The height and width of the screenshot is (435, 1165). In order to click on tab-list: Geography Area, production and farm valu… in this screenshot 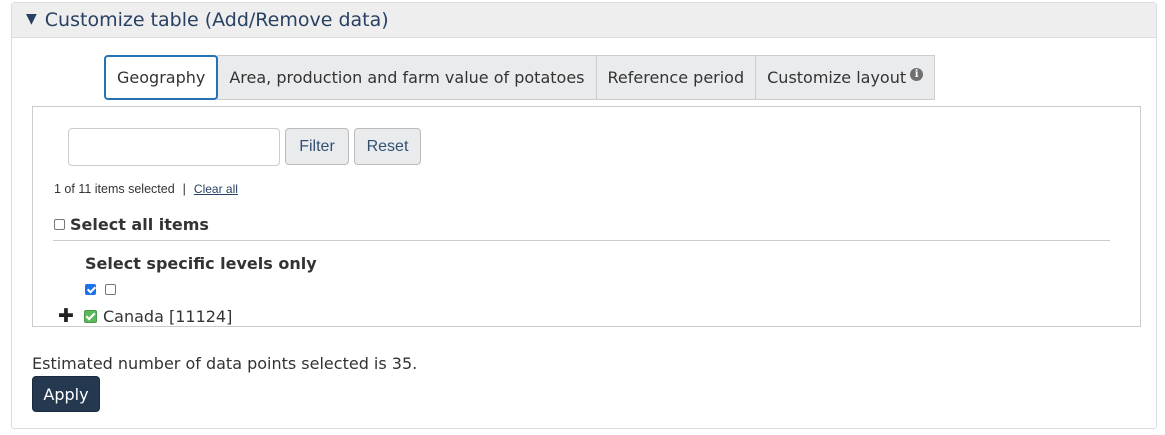, I will do `click(520, 77)`.